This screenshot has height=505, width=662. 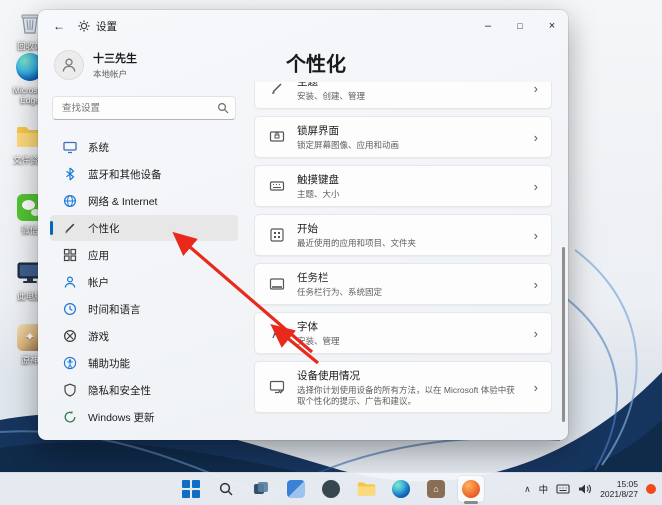 I want to click on maximize-button: □, so click(x=520, y=26).